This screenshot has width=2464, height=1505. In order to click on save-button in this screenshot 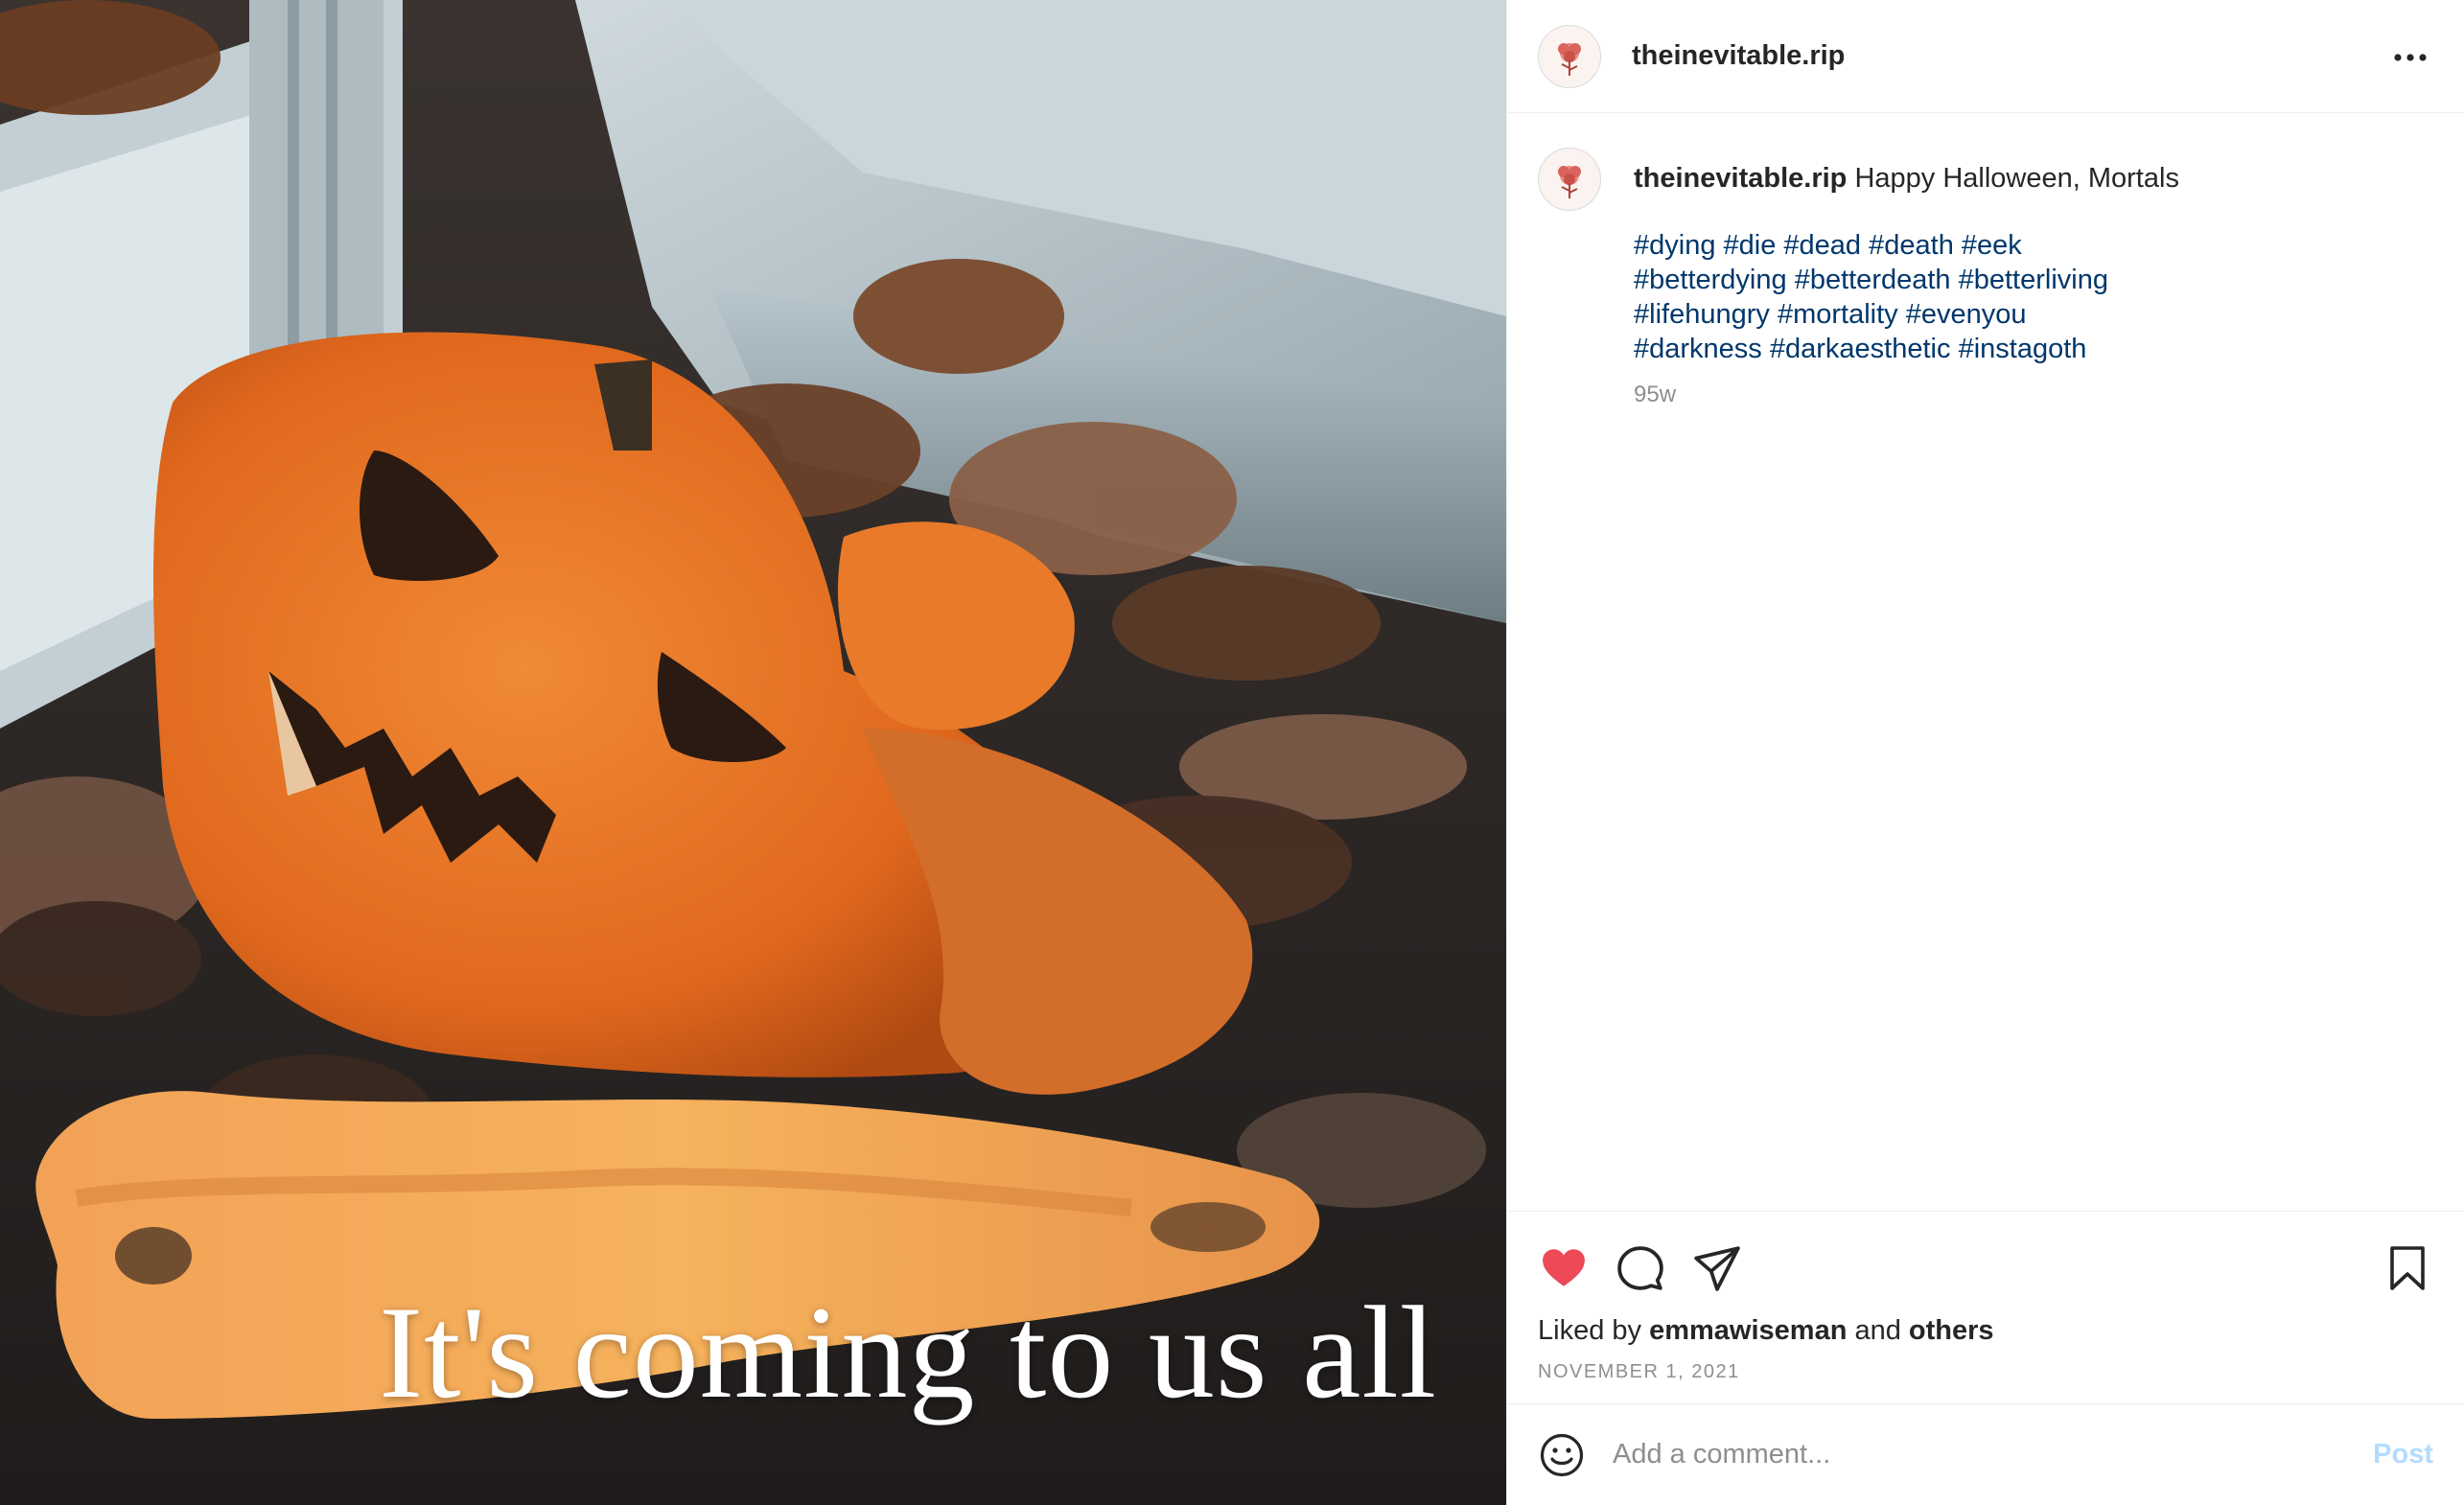, I will do `click(2407, 1268)`.